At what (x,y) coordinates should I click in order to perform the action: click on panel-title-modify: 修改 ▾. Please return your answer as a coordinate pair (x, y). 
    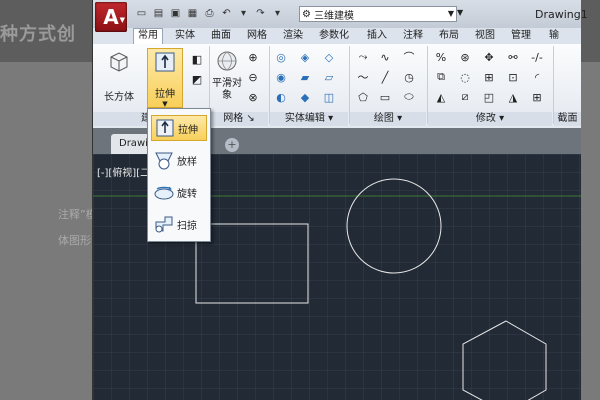
    Looking at the image, I should click on (490, 119).